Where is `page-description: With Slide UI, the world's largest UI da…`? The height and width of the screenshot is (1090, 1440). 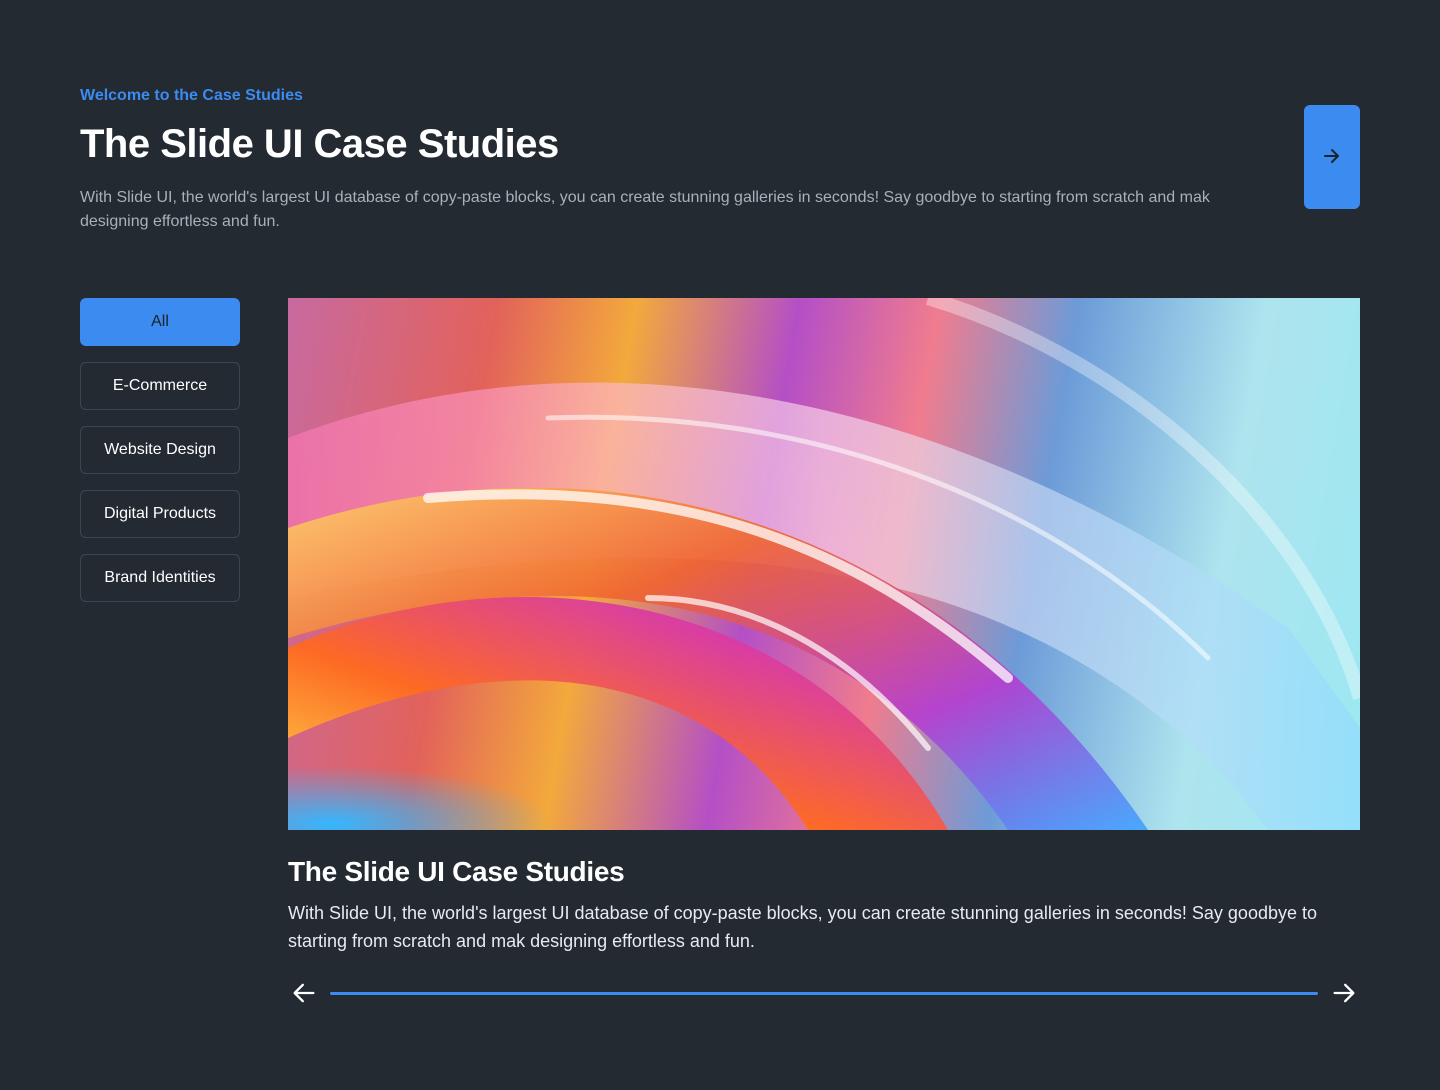
page-description: With Slide UI, the world's largest UI da… is located at coordinates (645, 209).